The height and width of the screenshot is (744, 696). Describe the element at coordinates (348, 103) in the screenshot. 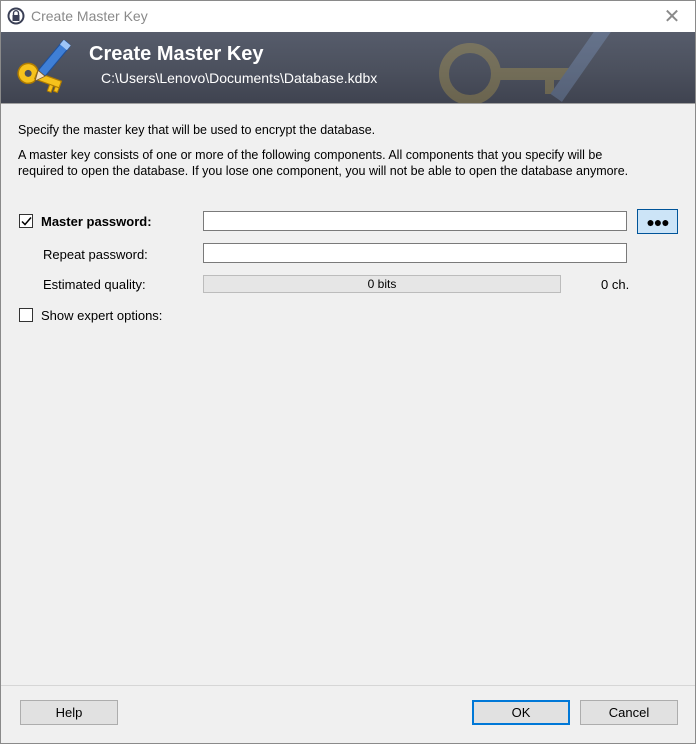

I see `banner-separator` at that location.